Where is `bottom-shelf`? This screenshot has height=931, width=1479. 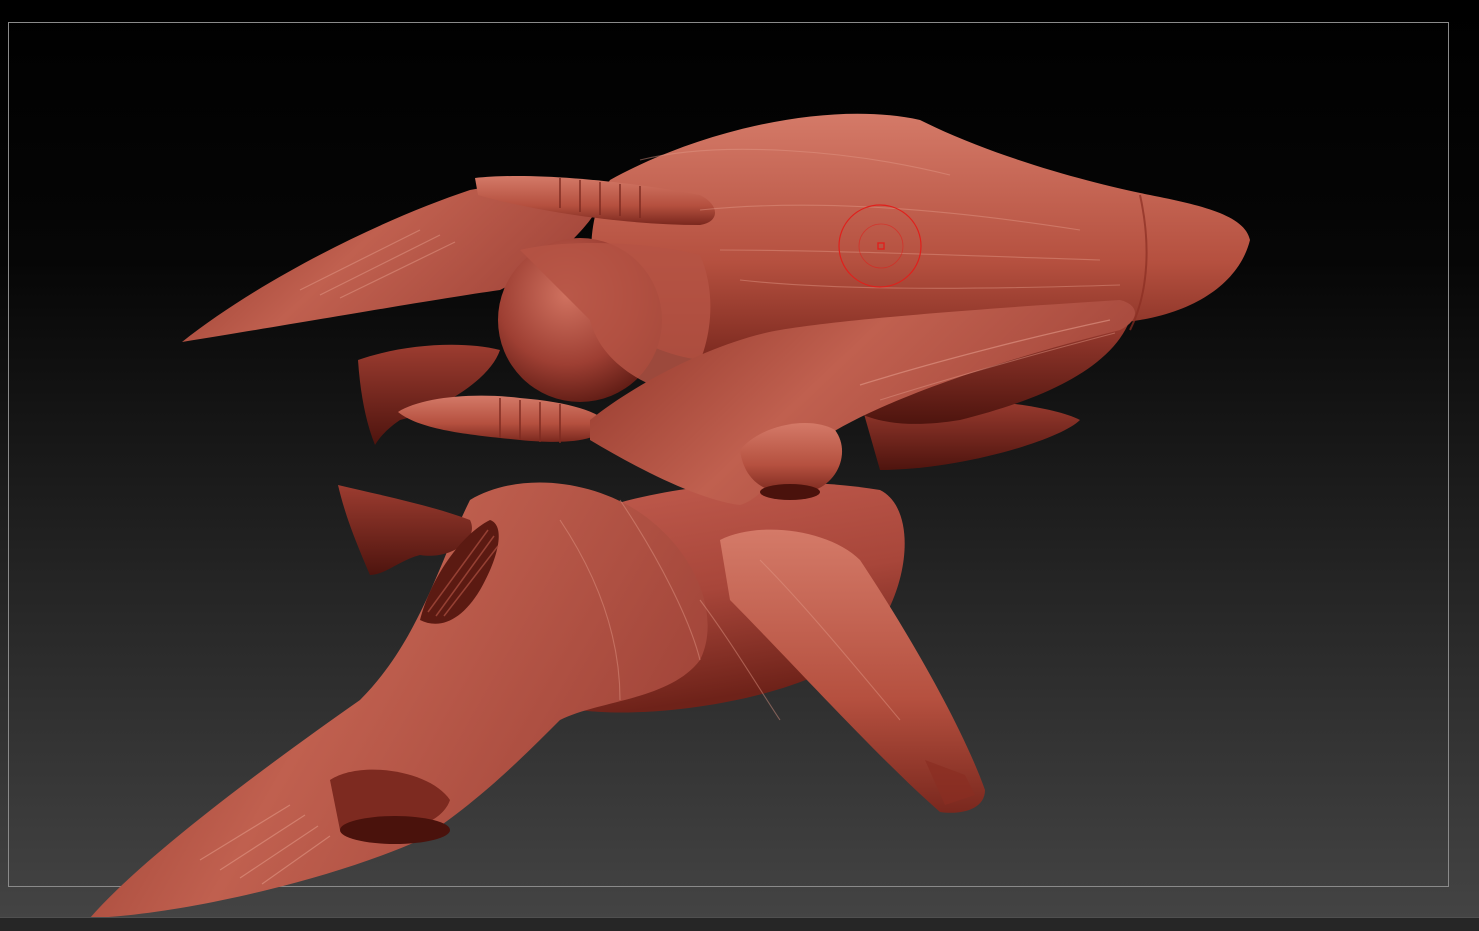
bottom-shelf is located at coordinates (739, 924).